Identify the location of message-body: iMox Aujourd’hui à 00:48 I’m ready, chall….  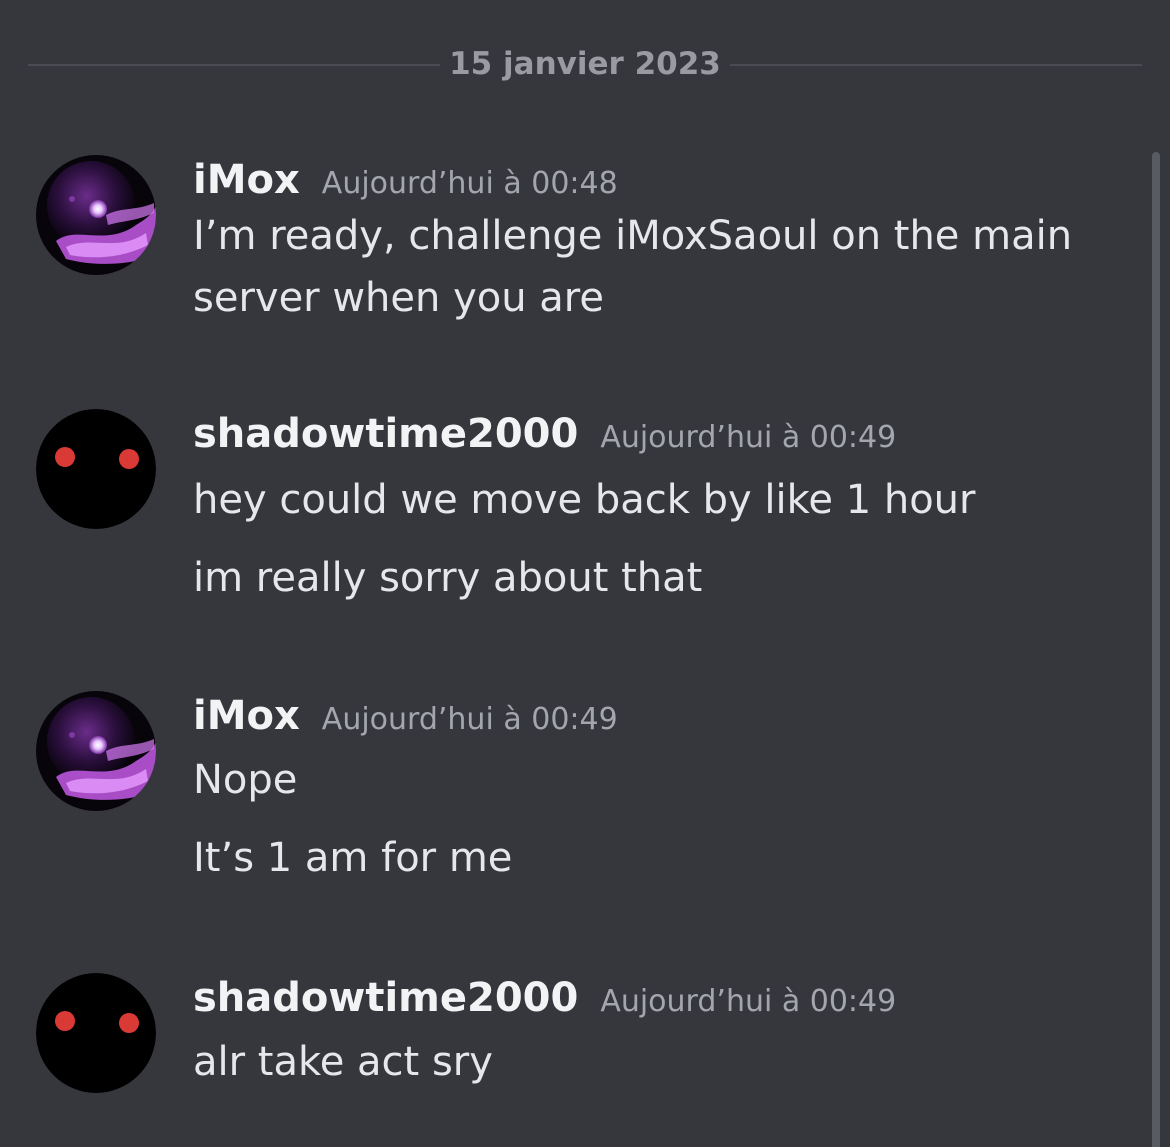
(663, 242).